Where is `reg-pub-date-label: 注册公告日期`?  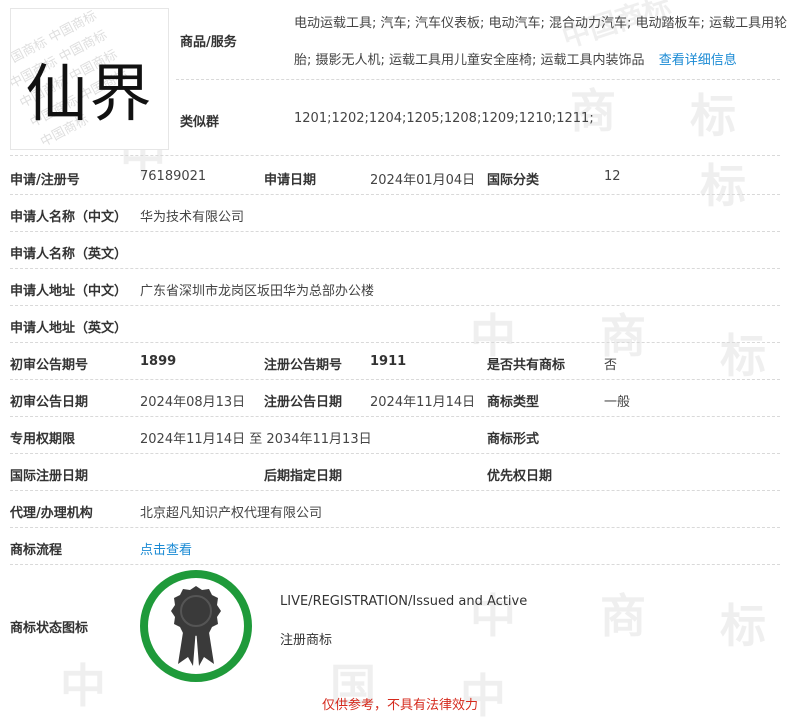
reg-pub-date-label: 注册公告日期 is located at coordinates (303, 402).